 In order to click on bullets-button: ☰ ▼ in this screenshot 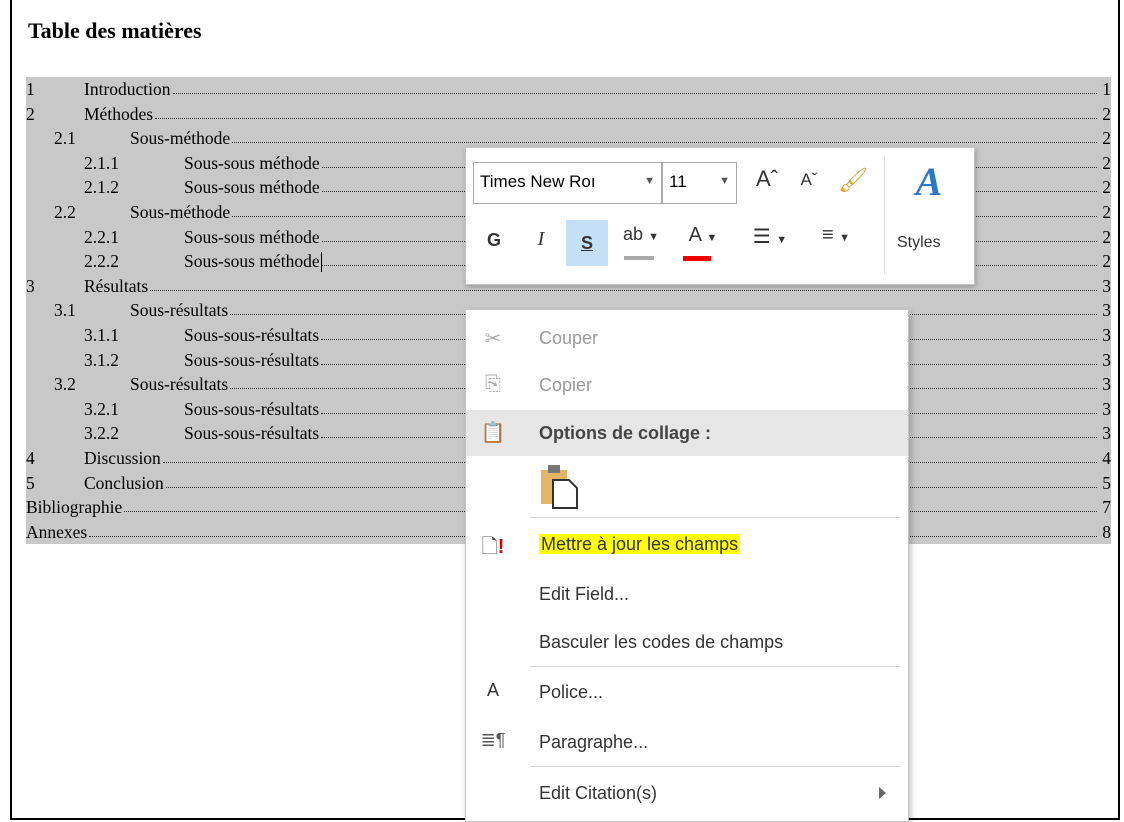, I will do `click(770, 236)`.